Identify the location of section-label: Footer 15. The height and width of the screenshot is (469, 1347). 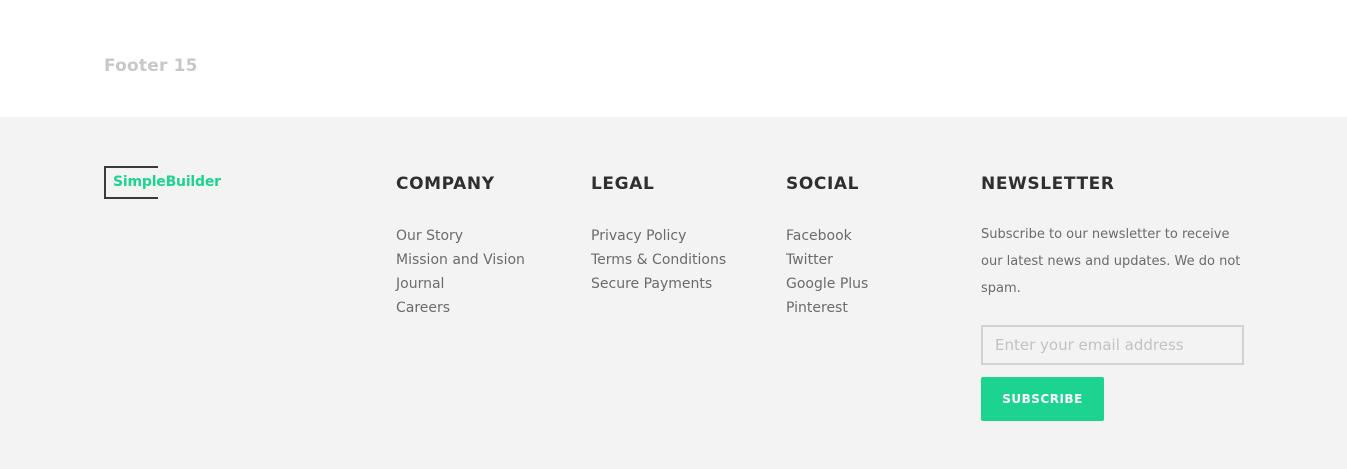
(151, 66).